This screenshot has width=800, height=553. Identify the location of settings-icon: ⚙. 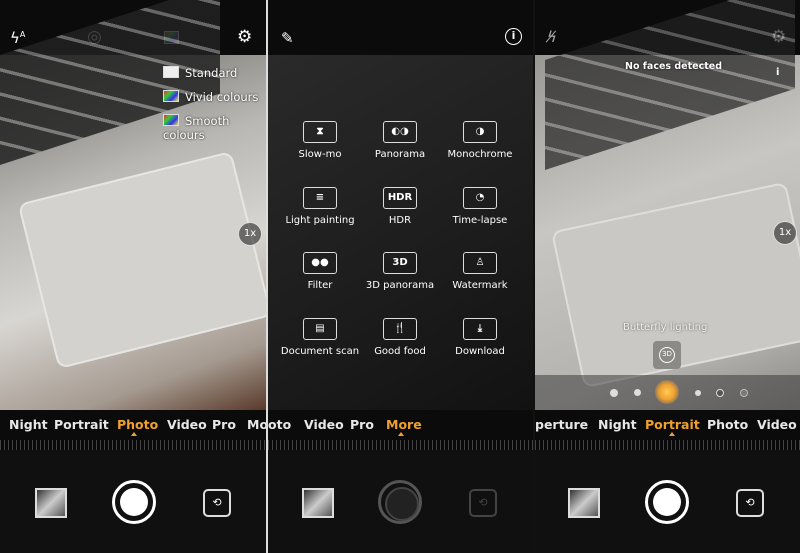
(244, 37).